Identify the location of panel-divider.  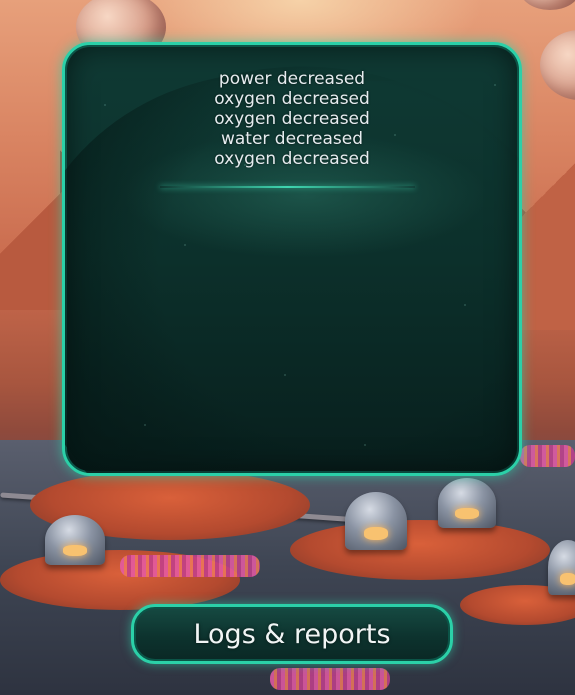
(287, 187).